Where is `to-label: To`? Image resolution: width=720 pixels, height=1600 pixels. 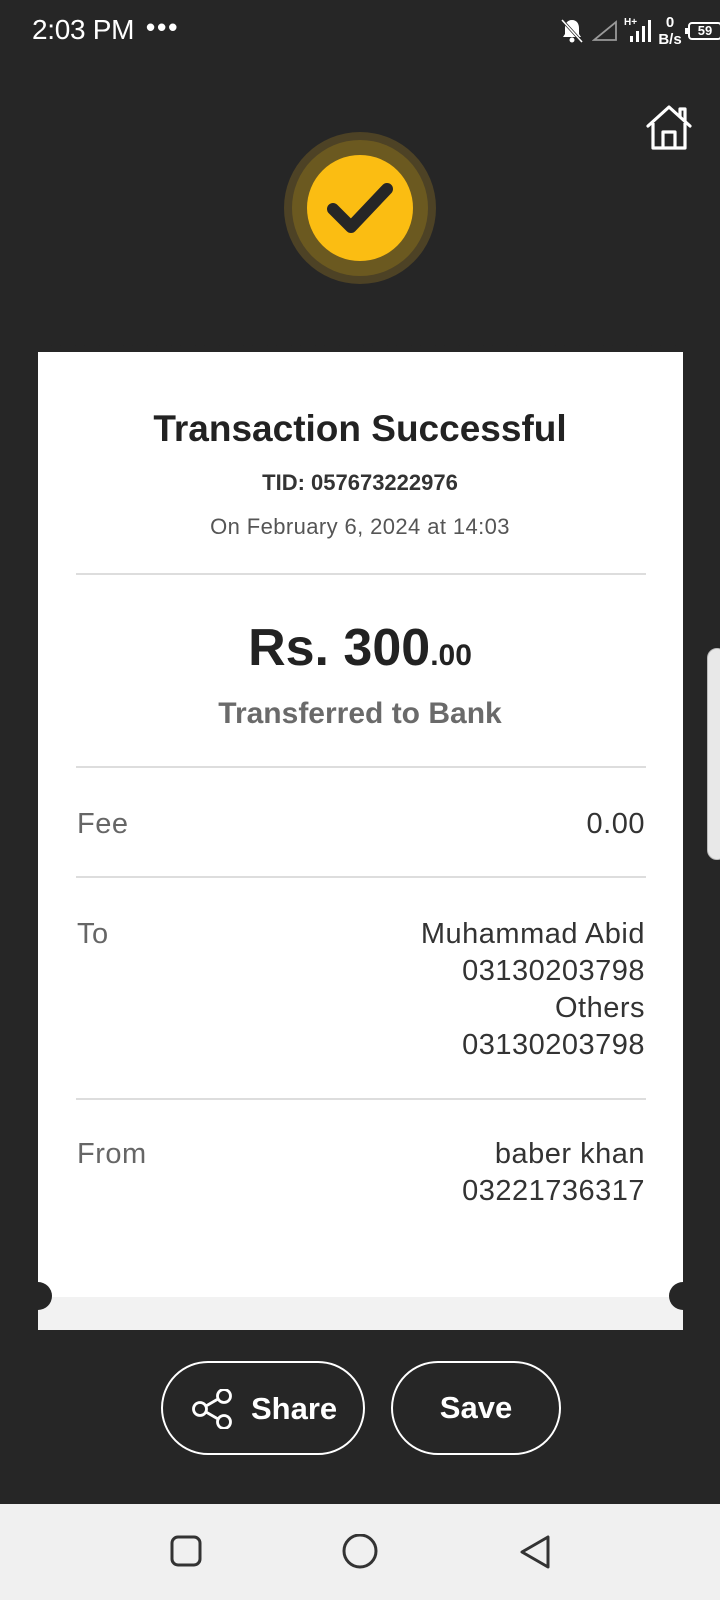
to-label: To is located at coordinates (93, 934).